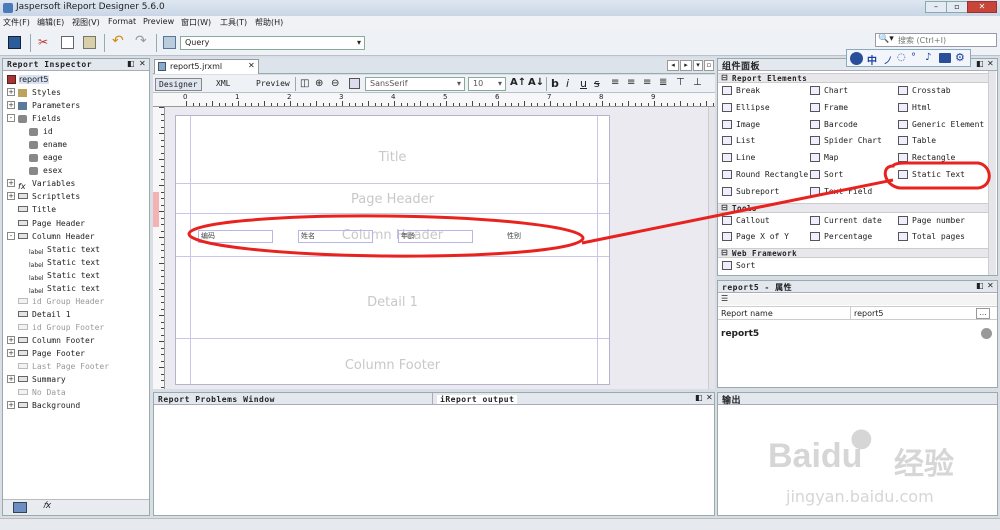 This screenshot has width=1000, height=530. I want to click on italic-icon: i, so click(567, 83).